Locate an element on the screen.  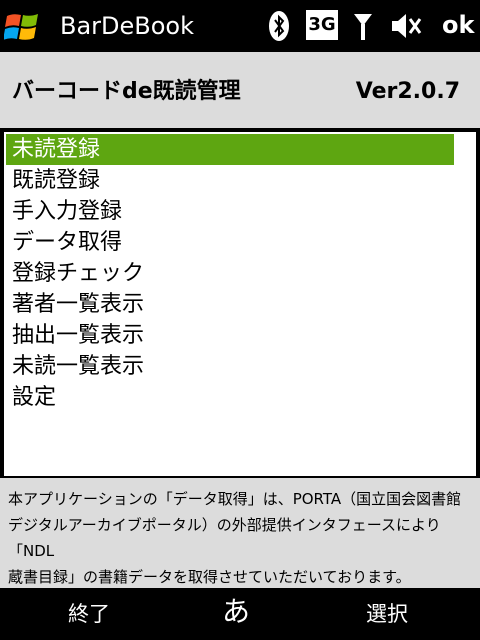
windows-start-icon is located at coordinates (23, 27).